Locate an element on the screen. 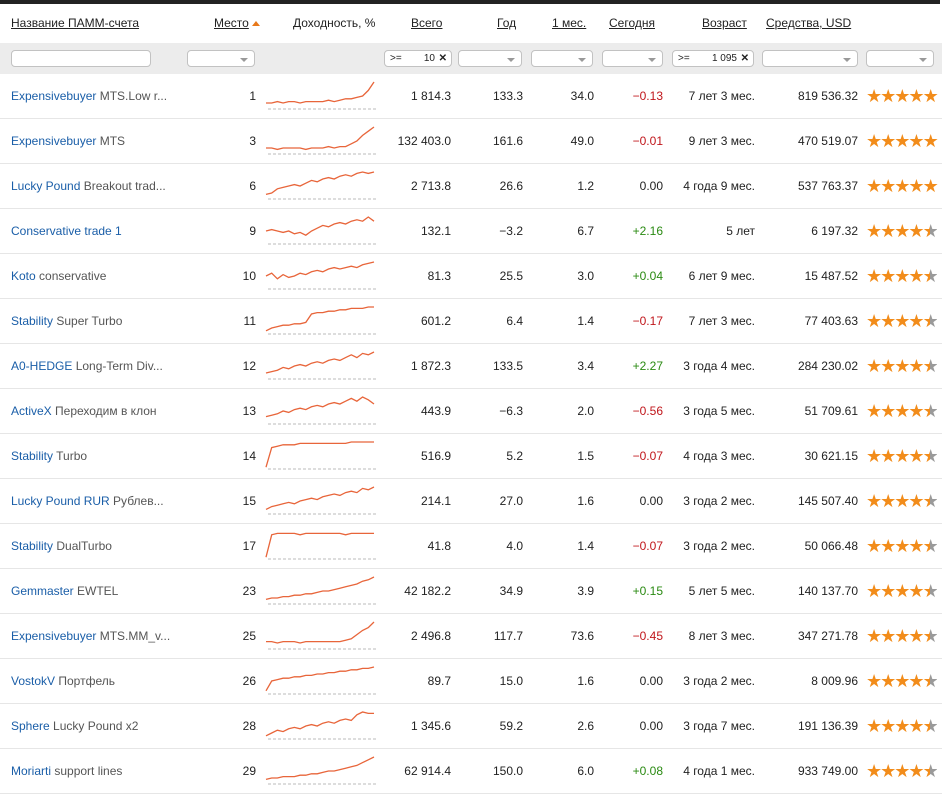 This screenshot has width=942, height=794. account-name-link: Conservative trade 1 is located at coordinates (93, 231).